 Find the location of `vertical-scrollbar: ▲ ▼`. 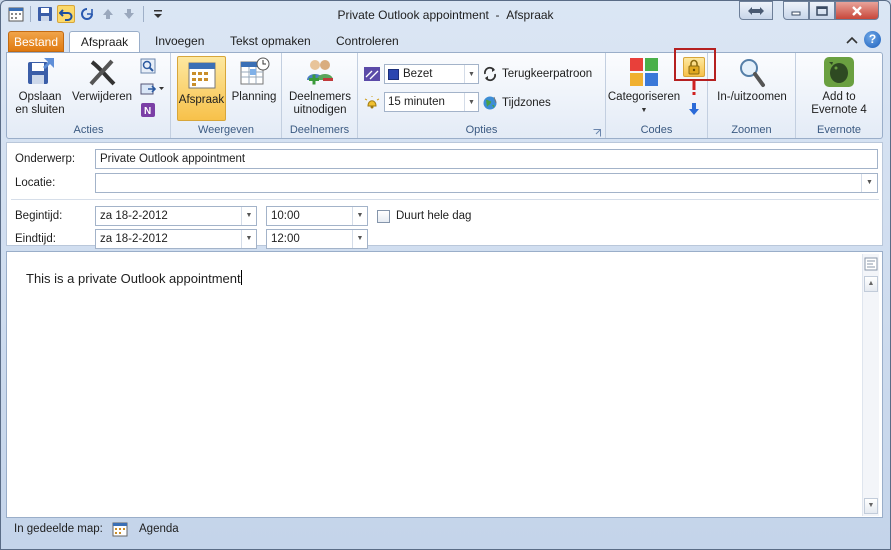

vertical-scrollbar: ▲ ▼ is located at coordinates (870, 385).